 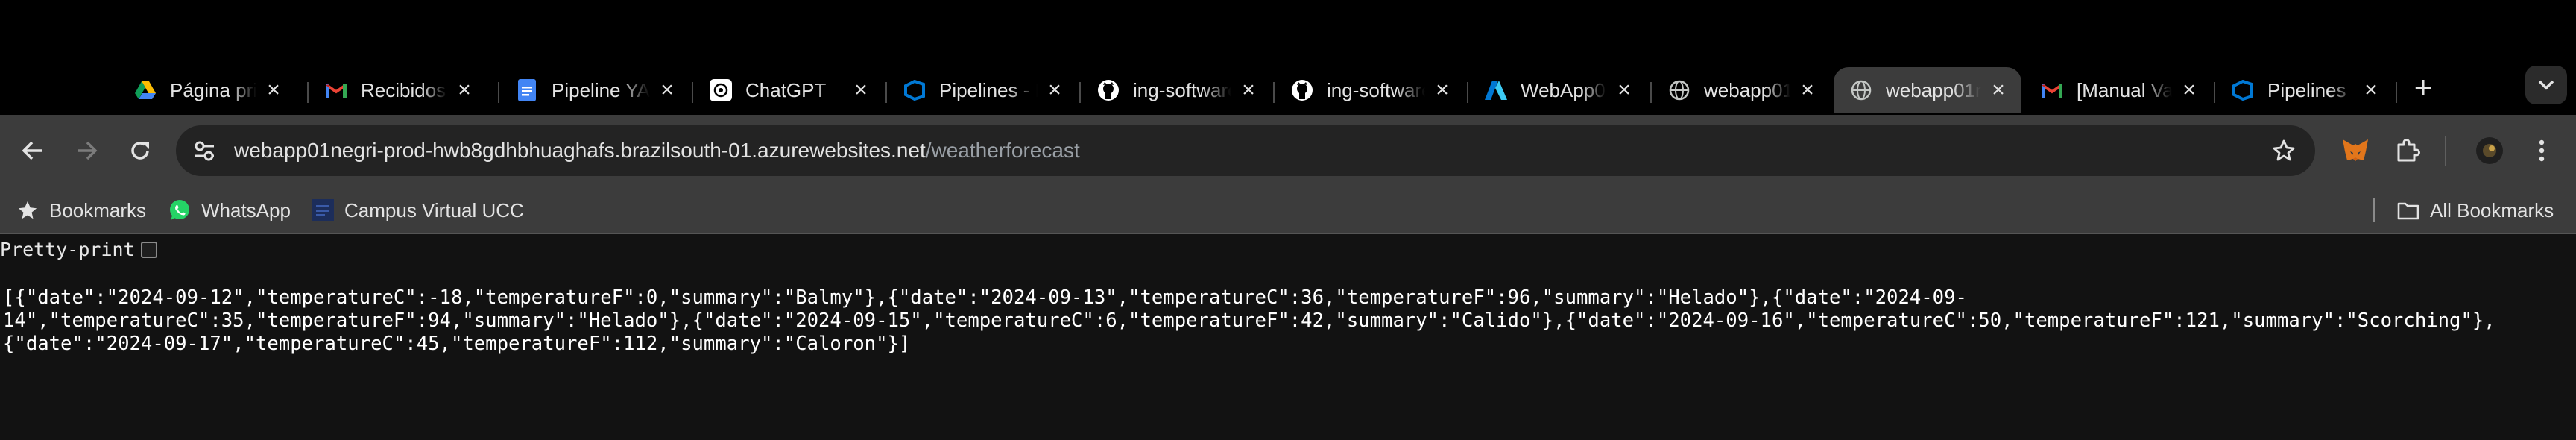 I want to click on all-bookmarks-button: All Bookmarks, so click(x=2475, y=210).